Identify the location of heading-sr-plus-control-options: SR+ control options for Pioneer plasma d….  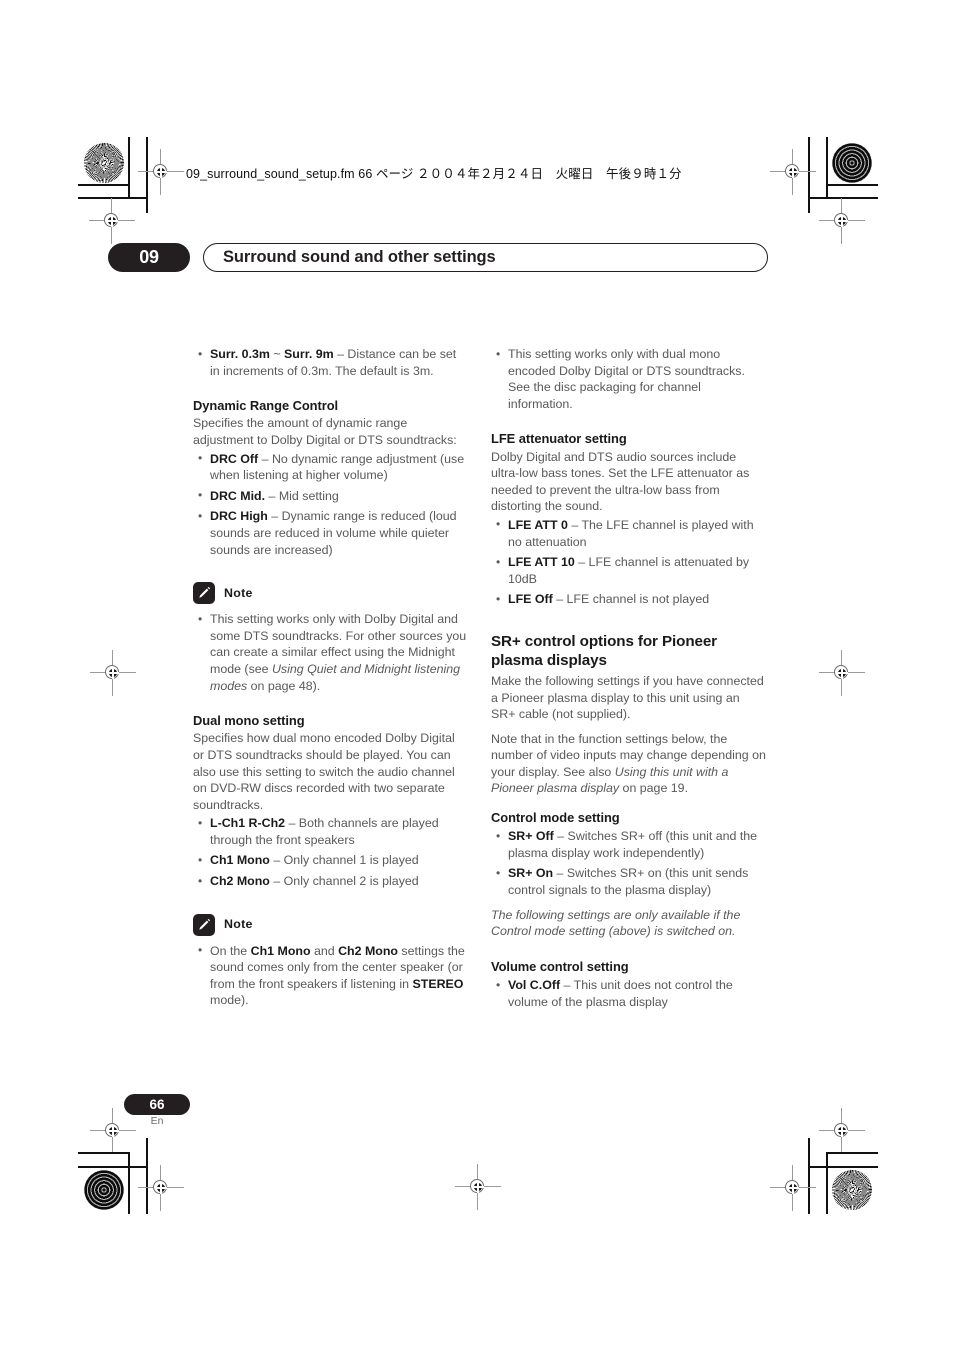
(604, 650).